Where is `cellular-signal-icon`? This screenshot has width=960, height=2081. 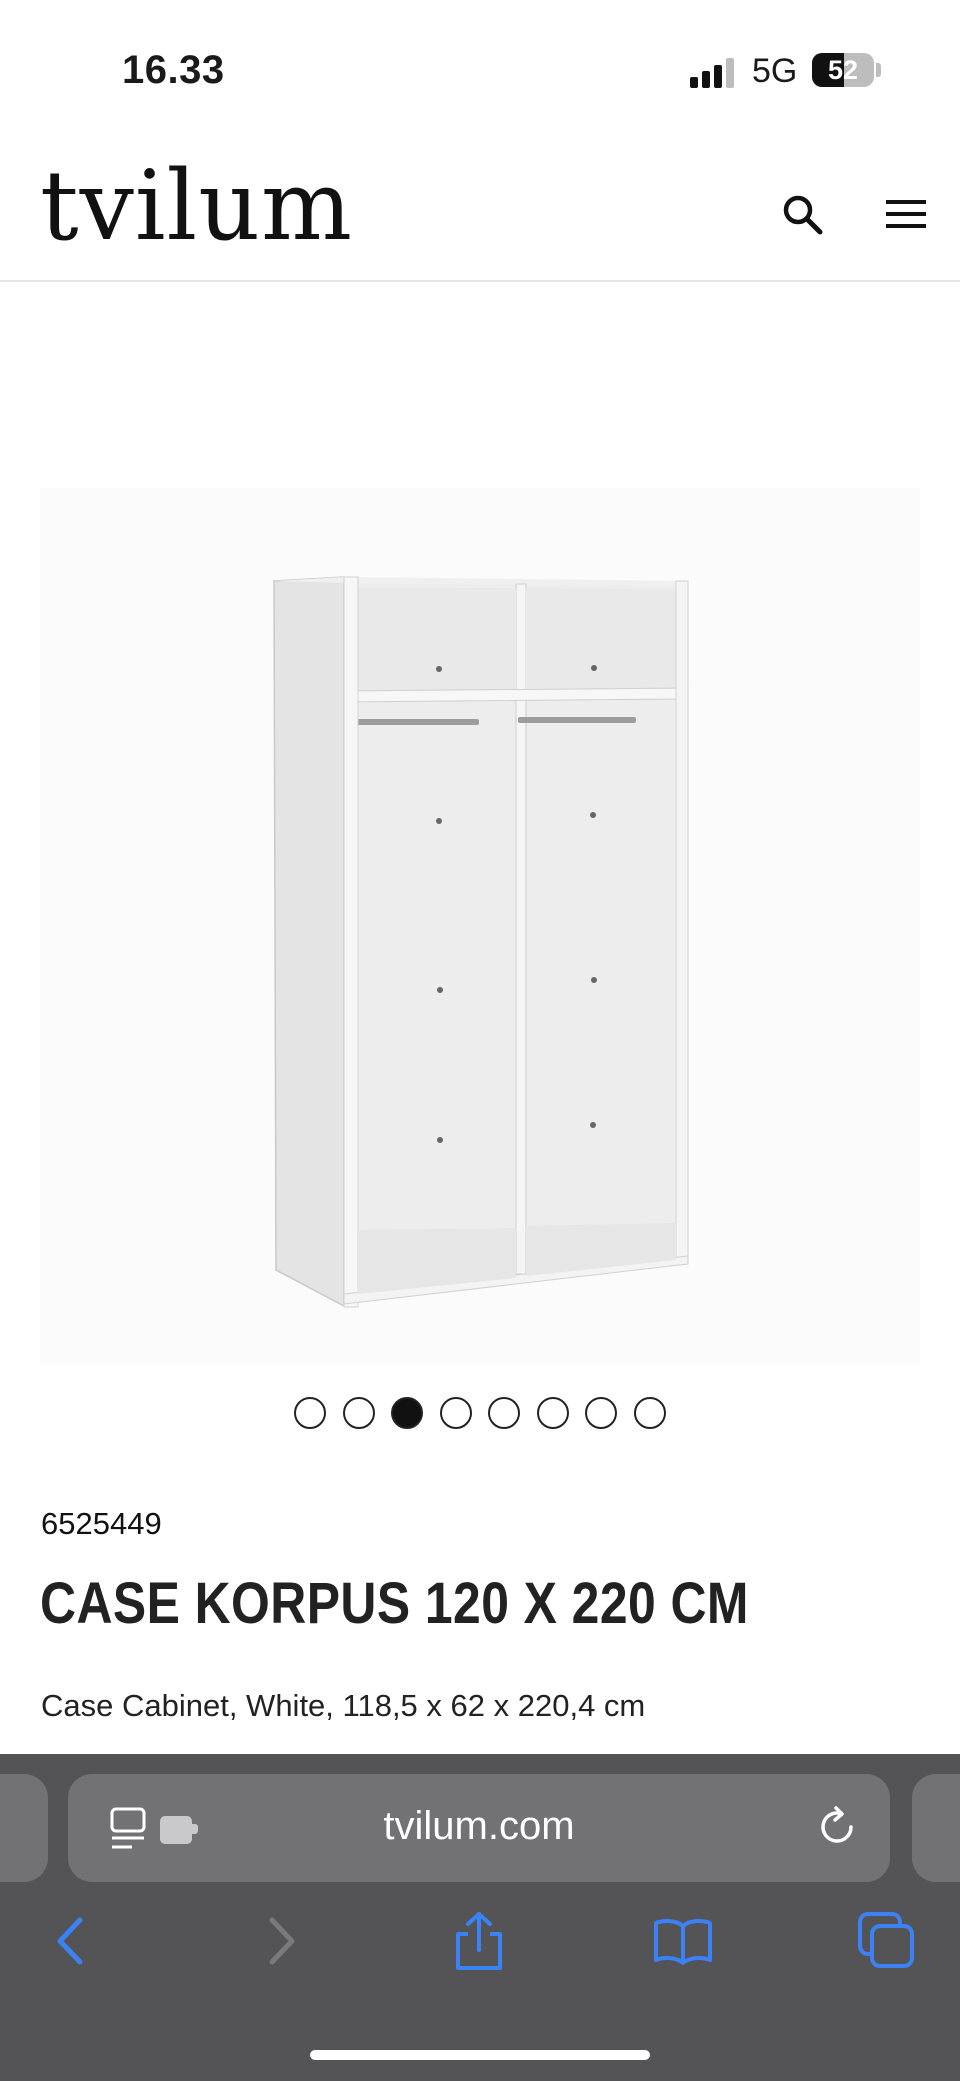
cellular-signal-icon is located at coordinates (713, 73).